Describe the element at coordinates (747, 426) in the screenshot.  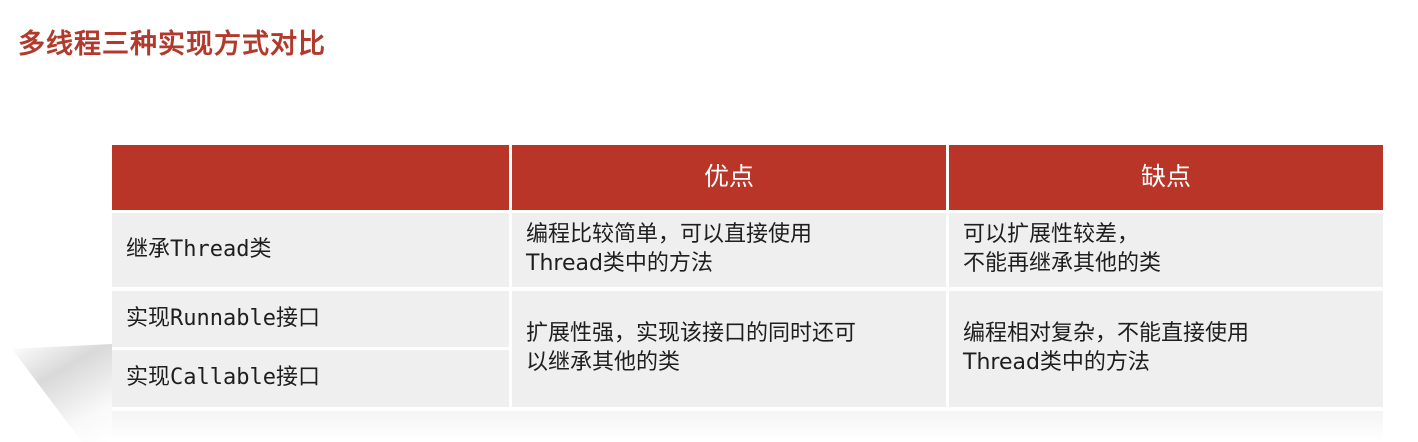
I see `table-reflection` at that location.